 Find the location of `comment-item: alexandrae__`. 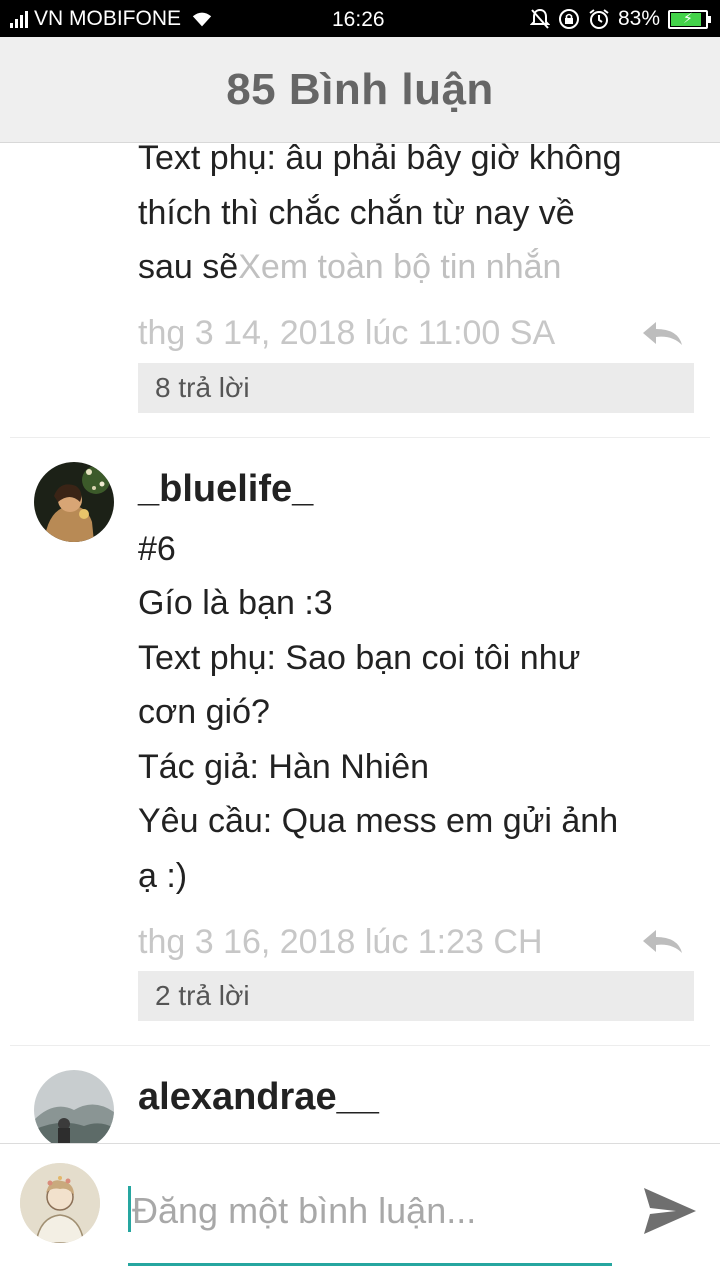

comment-item: alexandrae__ is located at coordinates (360, 1094).